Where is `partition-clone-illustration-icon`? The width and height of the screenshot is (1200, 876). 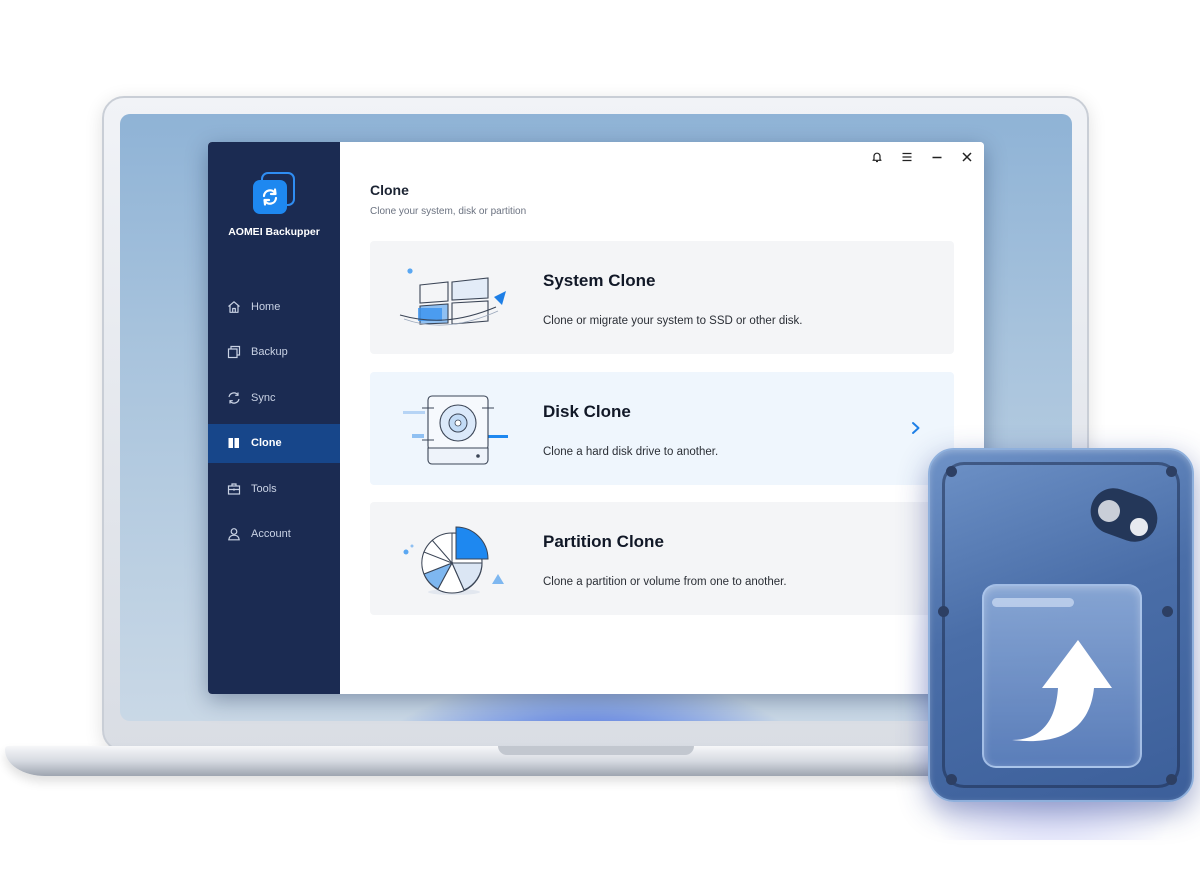
partition-clone-illustration-icon is located at coordinates (453, 559).